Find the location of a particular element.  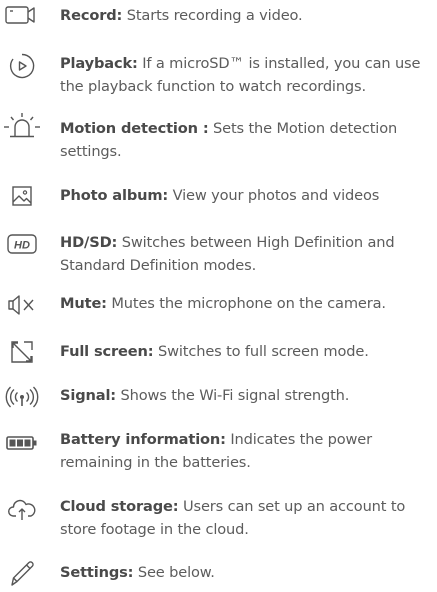

item-label: Cloud storage: is located at coordinates (119, 506).